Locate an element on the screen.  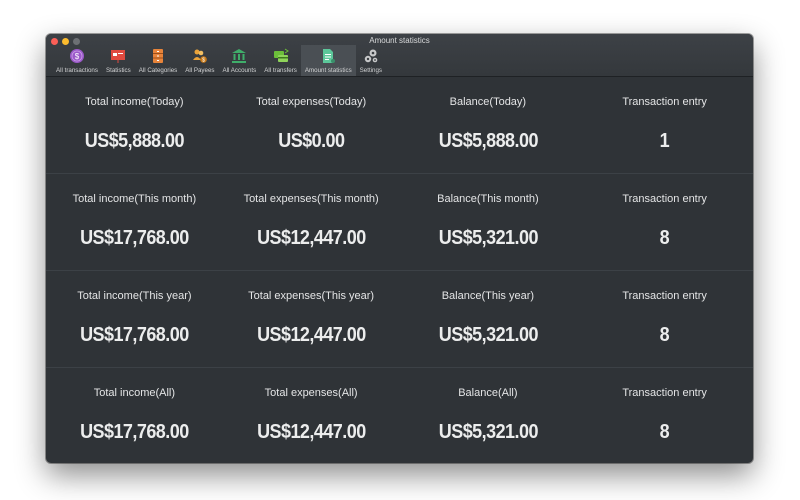
toolbar-all-payees: $ All Payees is located at coordinates (199, 60).